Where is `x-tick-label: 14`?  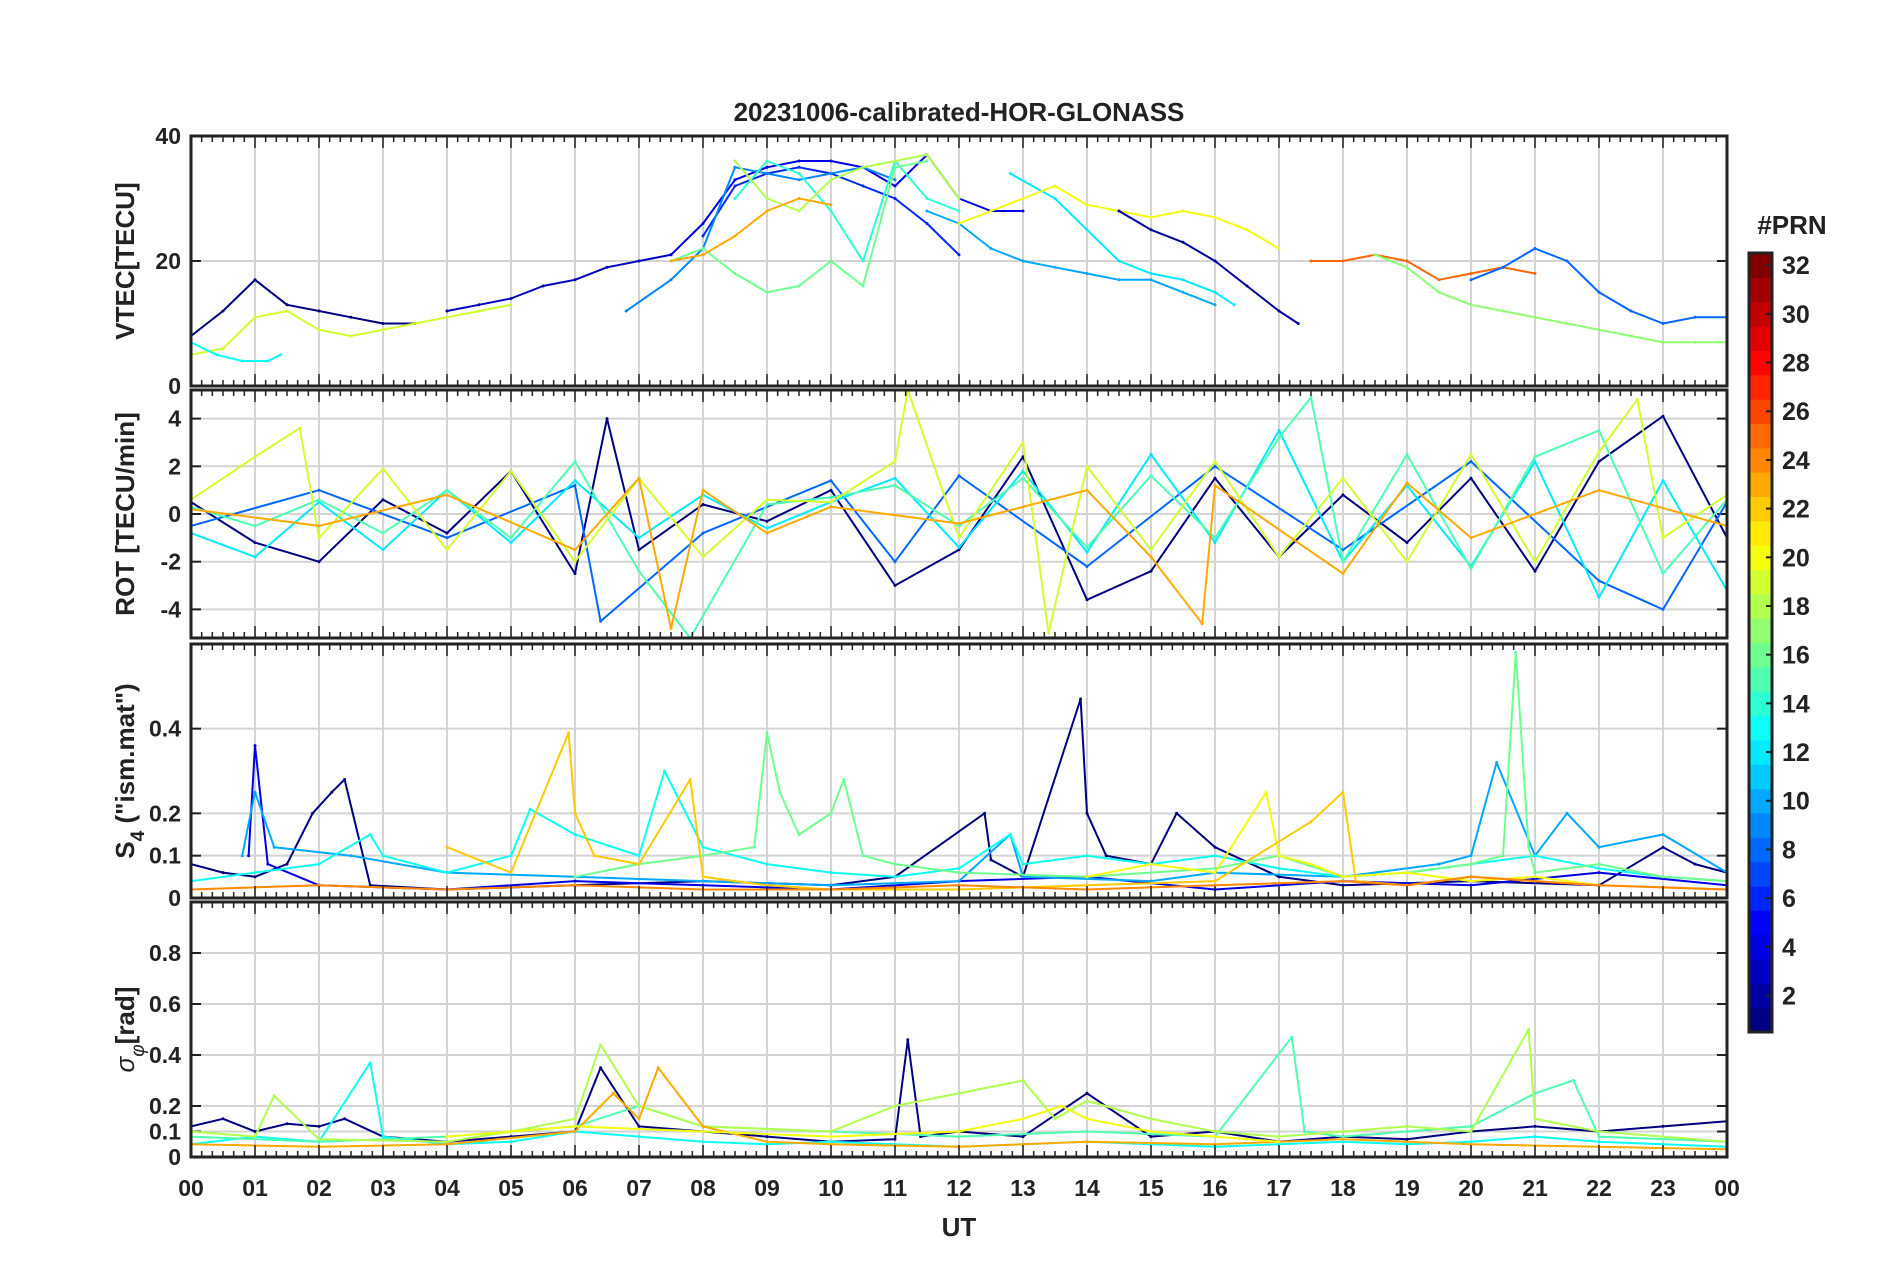
x-tick-label: 14 is located at coordinates (1087, 1188).